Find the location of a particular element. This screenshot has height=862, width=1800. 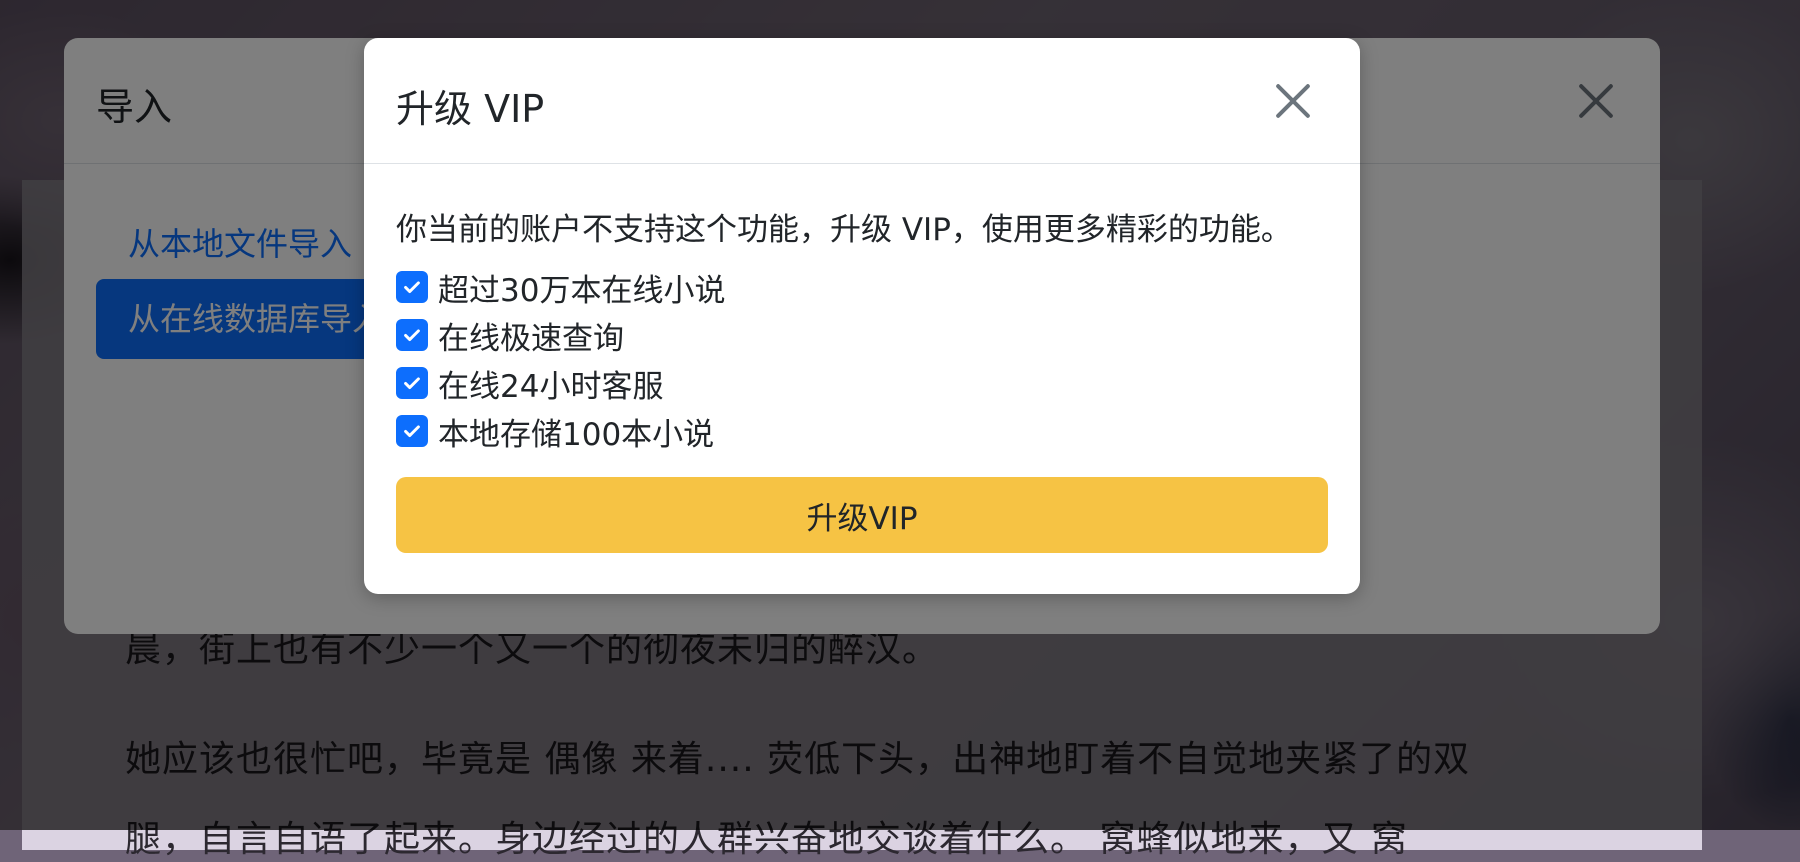

vip-dialog-title: 升级 VIP is located at coordinates (470, 109).